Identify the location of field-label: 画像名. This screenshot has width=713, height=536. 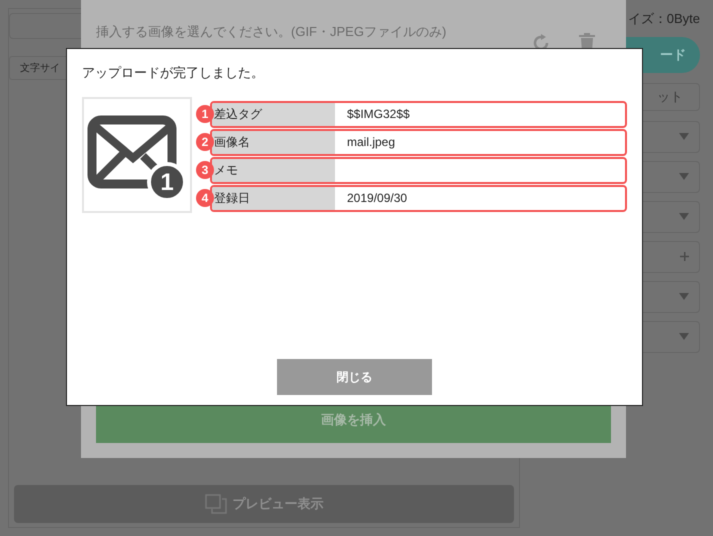
(273, 142).